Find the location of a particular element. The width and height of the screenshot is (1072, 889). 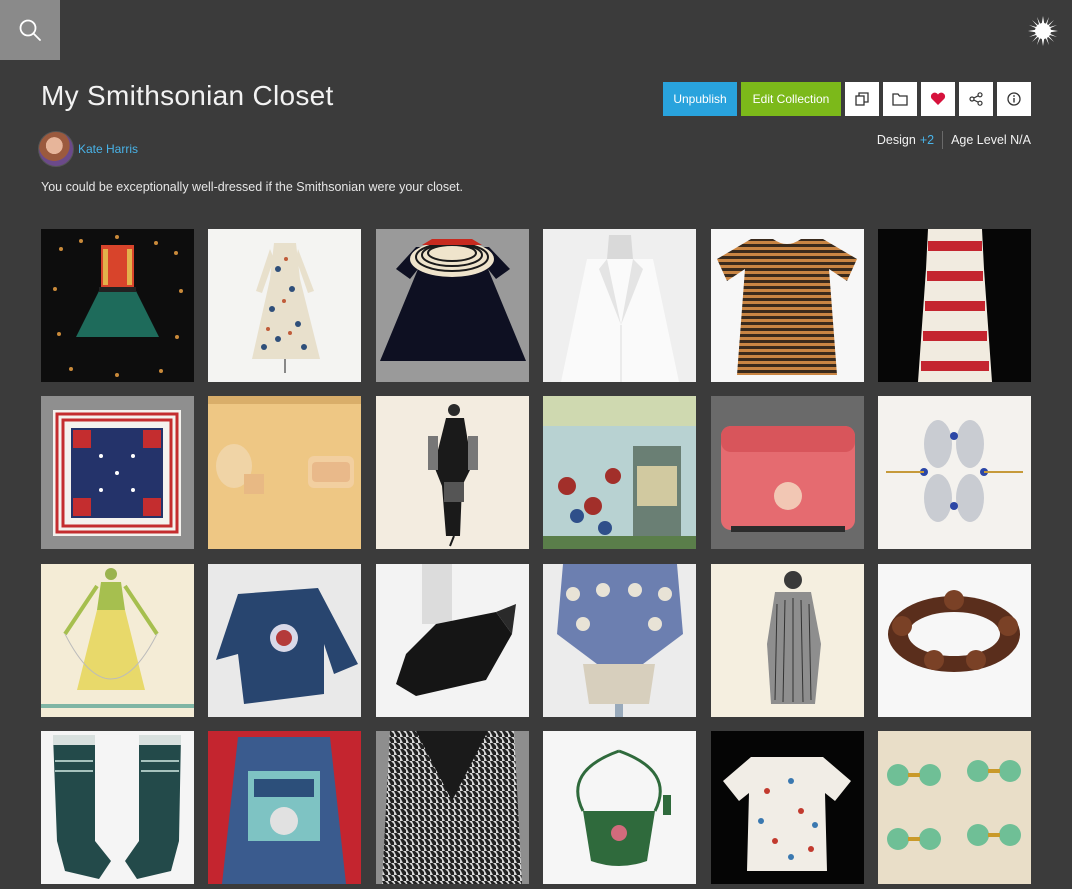

collection-meta: Design +2 Age Level N/A is located at coordinates (954, 140).